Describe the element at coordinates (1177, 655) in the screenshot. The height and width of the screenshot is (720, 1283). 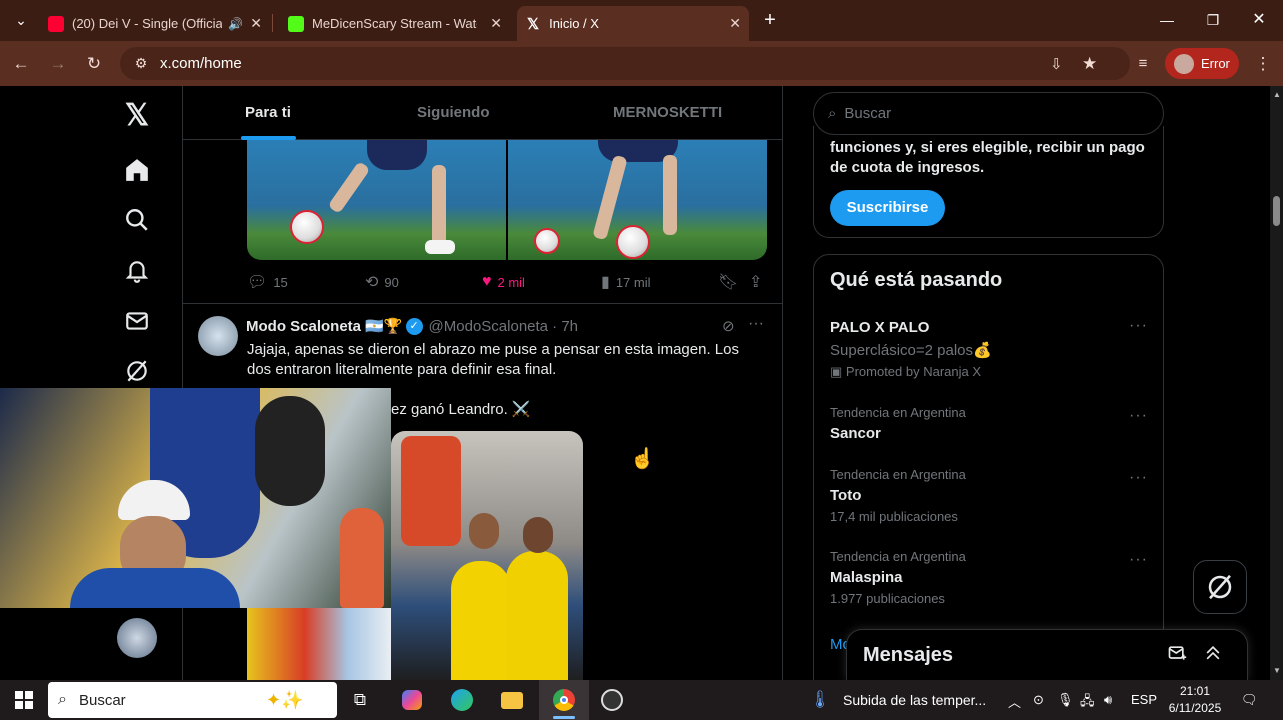
I see `new-message-icon` at that location.